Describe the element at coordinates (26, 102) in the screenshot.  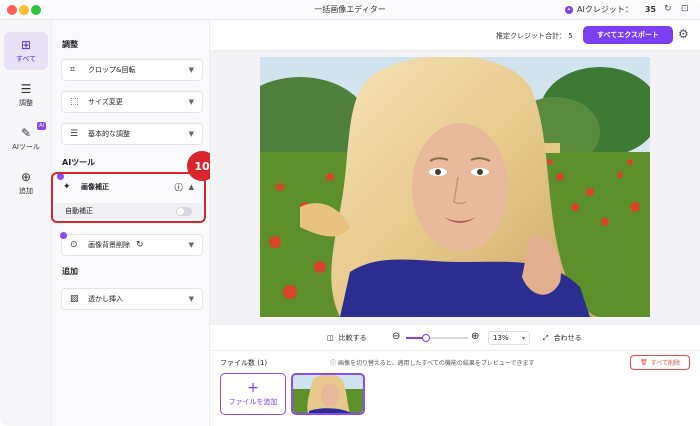
I see `rail-item-label: 調整` at that location.